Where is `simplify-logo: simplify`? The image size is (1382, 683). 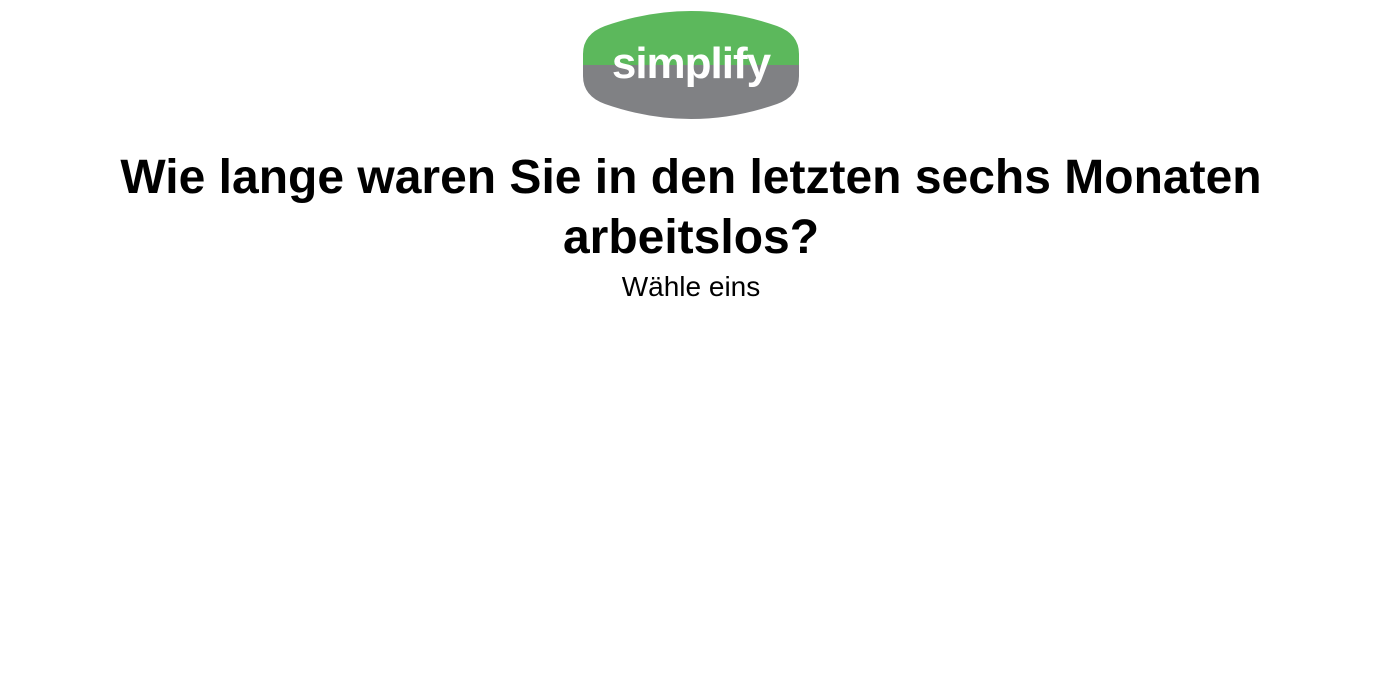 simplify-logo: simplify is located at coordinates (691, 65).